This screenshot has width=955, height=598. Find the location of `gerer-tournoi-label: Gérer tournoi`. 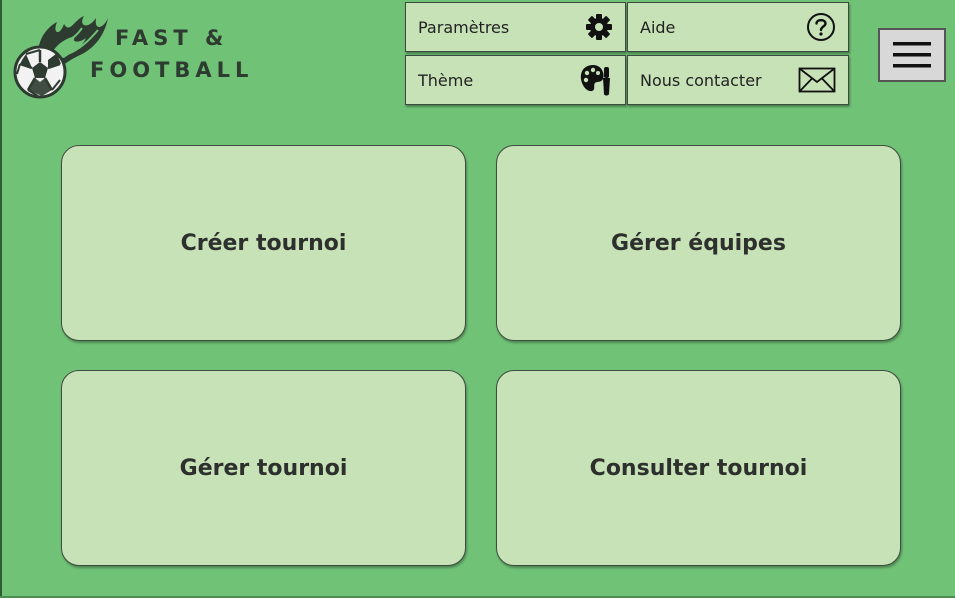

gerer-tournoi-label: Gérer tournoi is located at coordinates (263, 468).